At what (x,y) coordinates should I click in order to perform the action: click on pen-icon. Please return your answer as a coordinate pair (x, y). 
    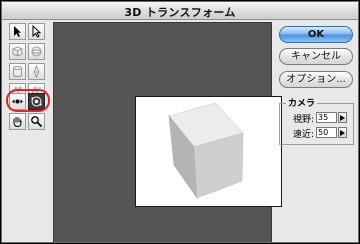
    Looking at the image, I should click on (36, 71).